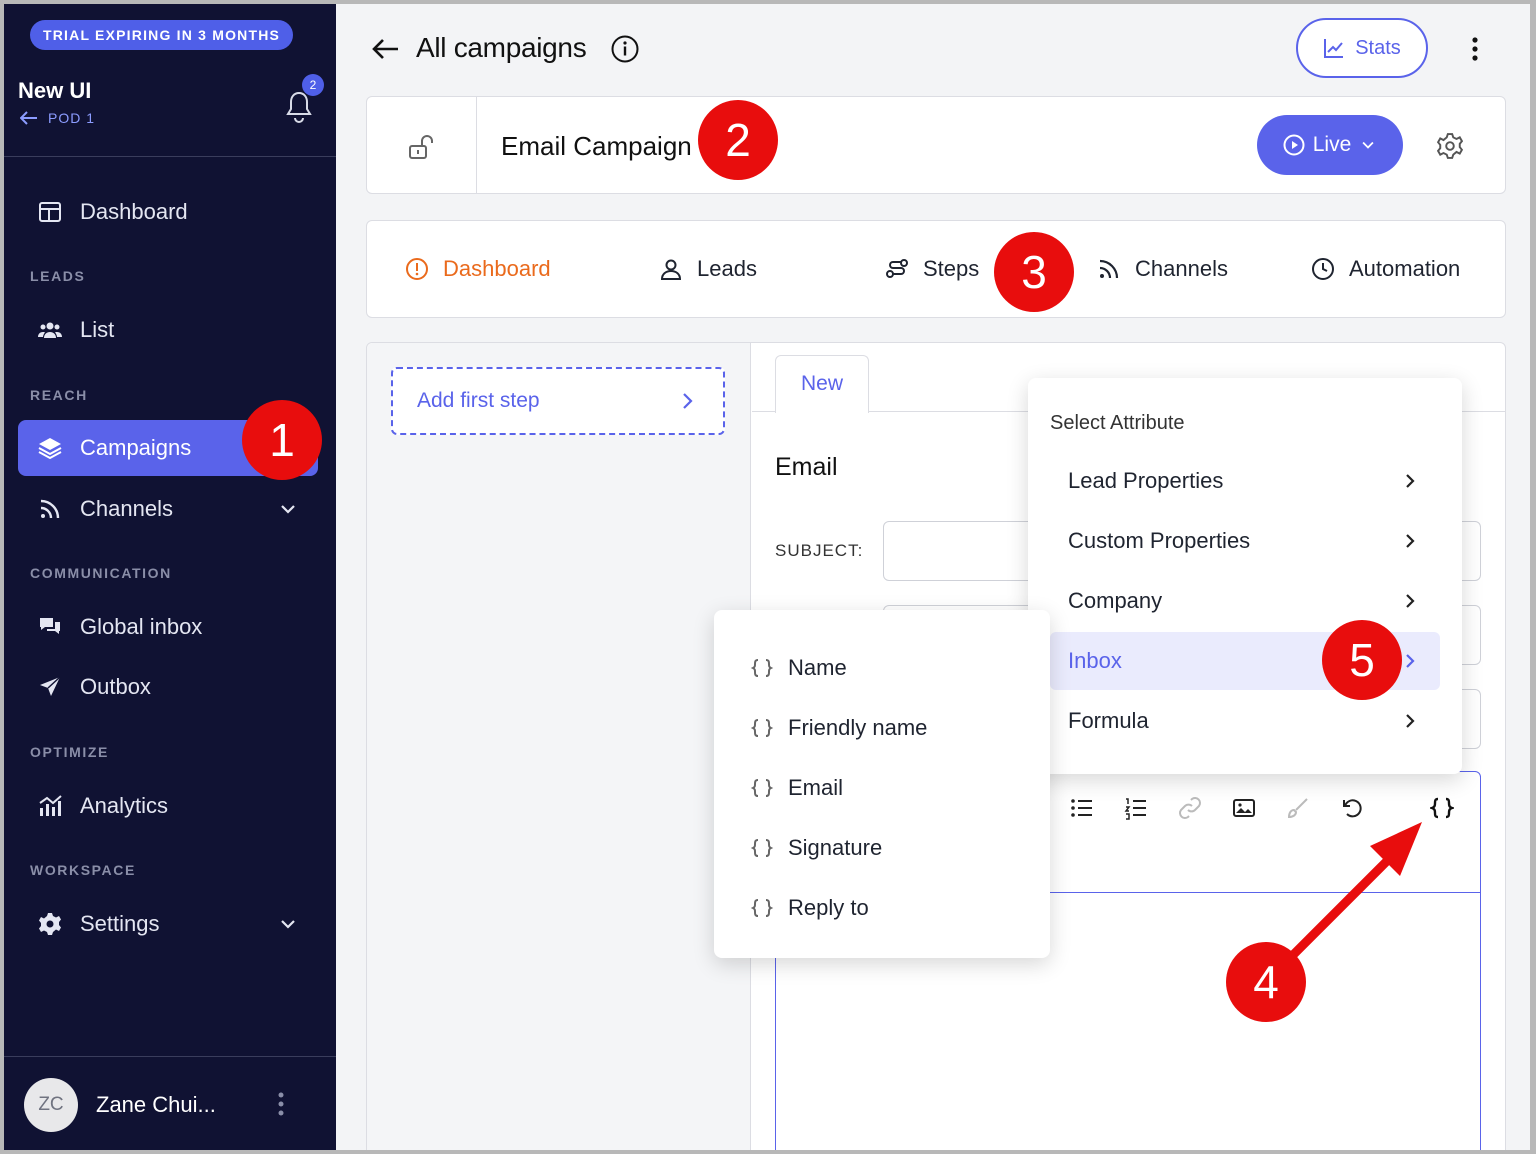 This screenshot has width=1536, height=1154. I want to click on sidebar-item-dashboard: Dashboard, so click(168, 212).